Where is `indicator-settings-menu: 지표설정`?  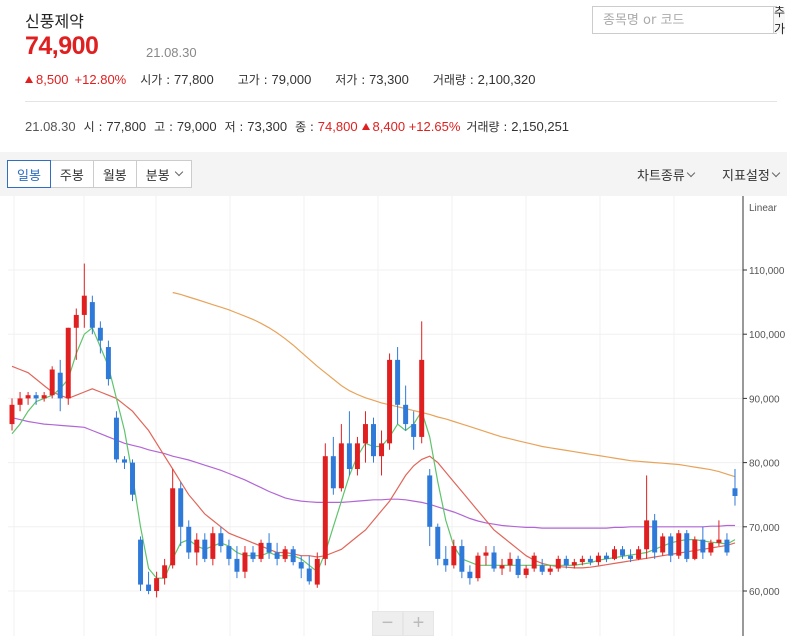 indicator-settings-menu: 지표설정 is located at coordinates (751, 174).